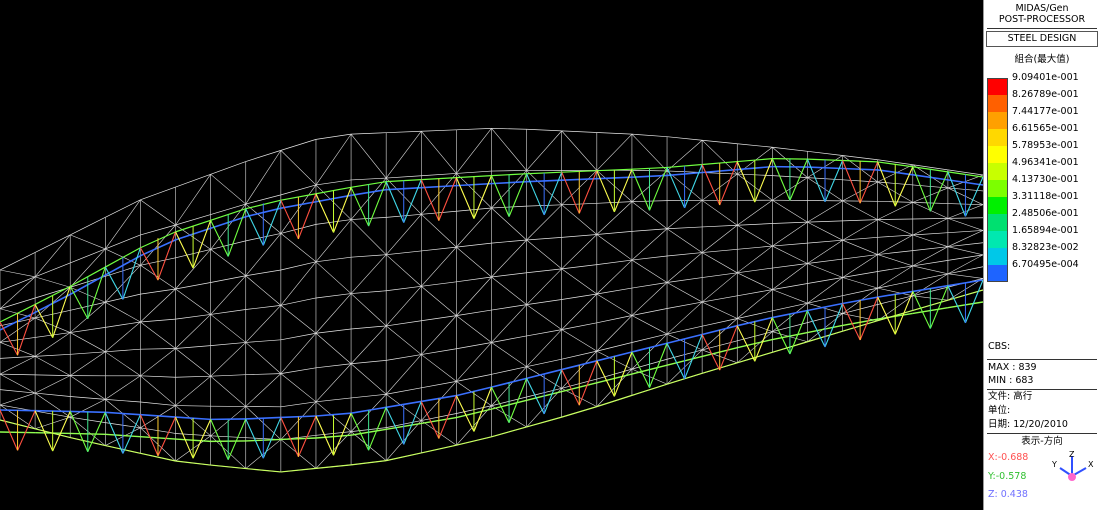  I want to click on legend-value: 7.44177e-001, so click(1045, 111).